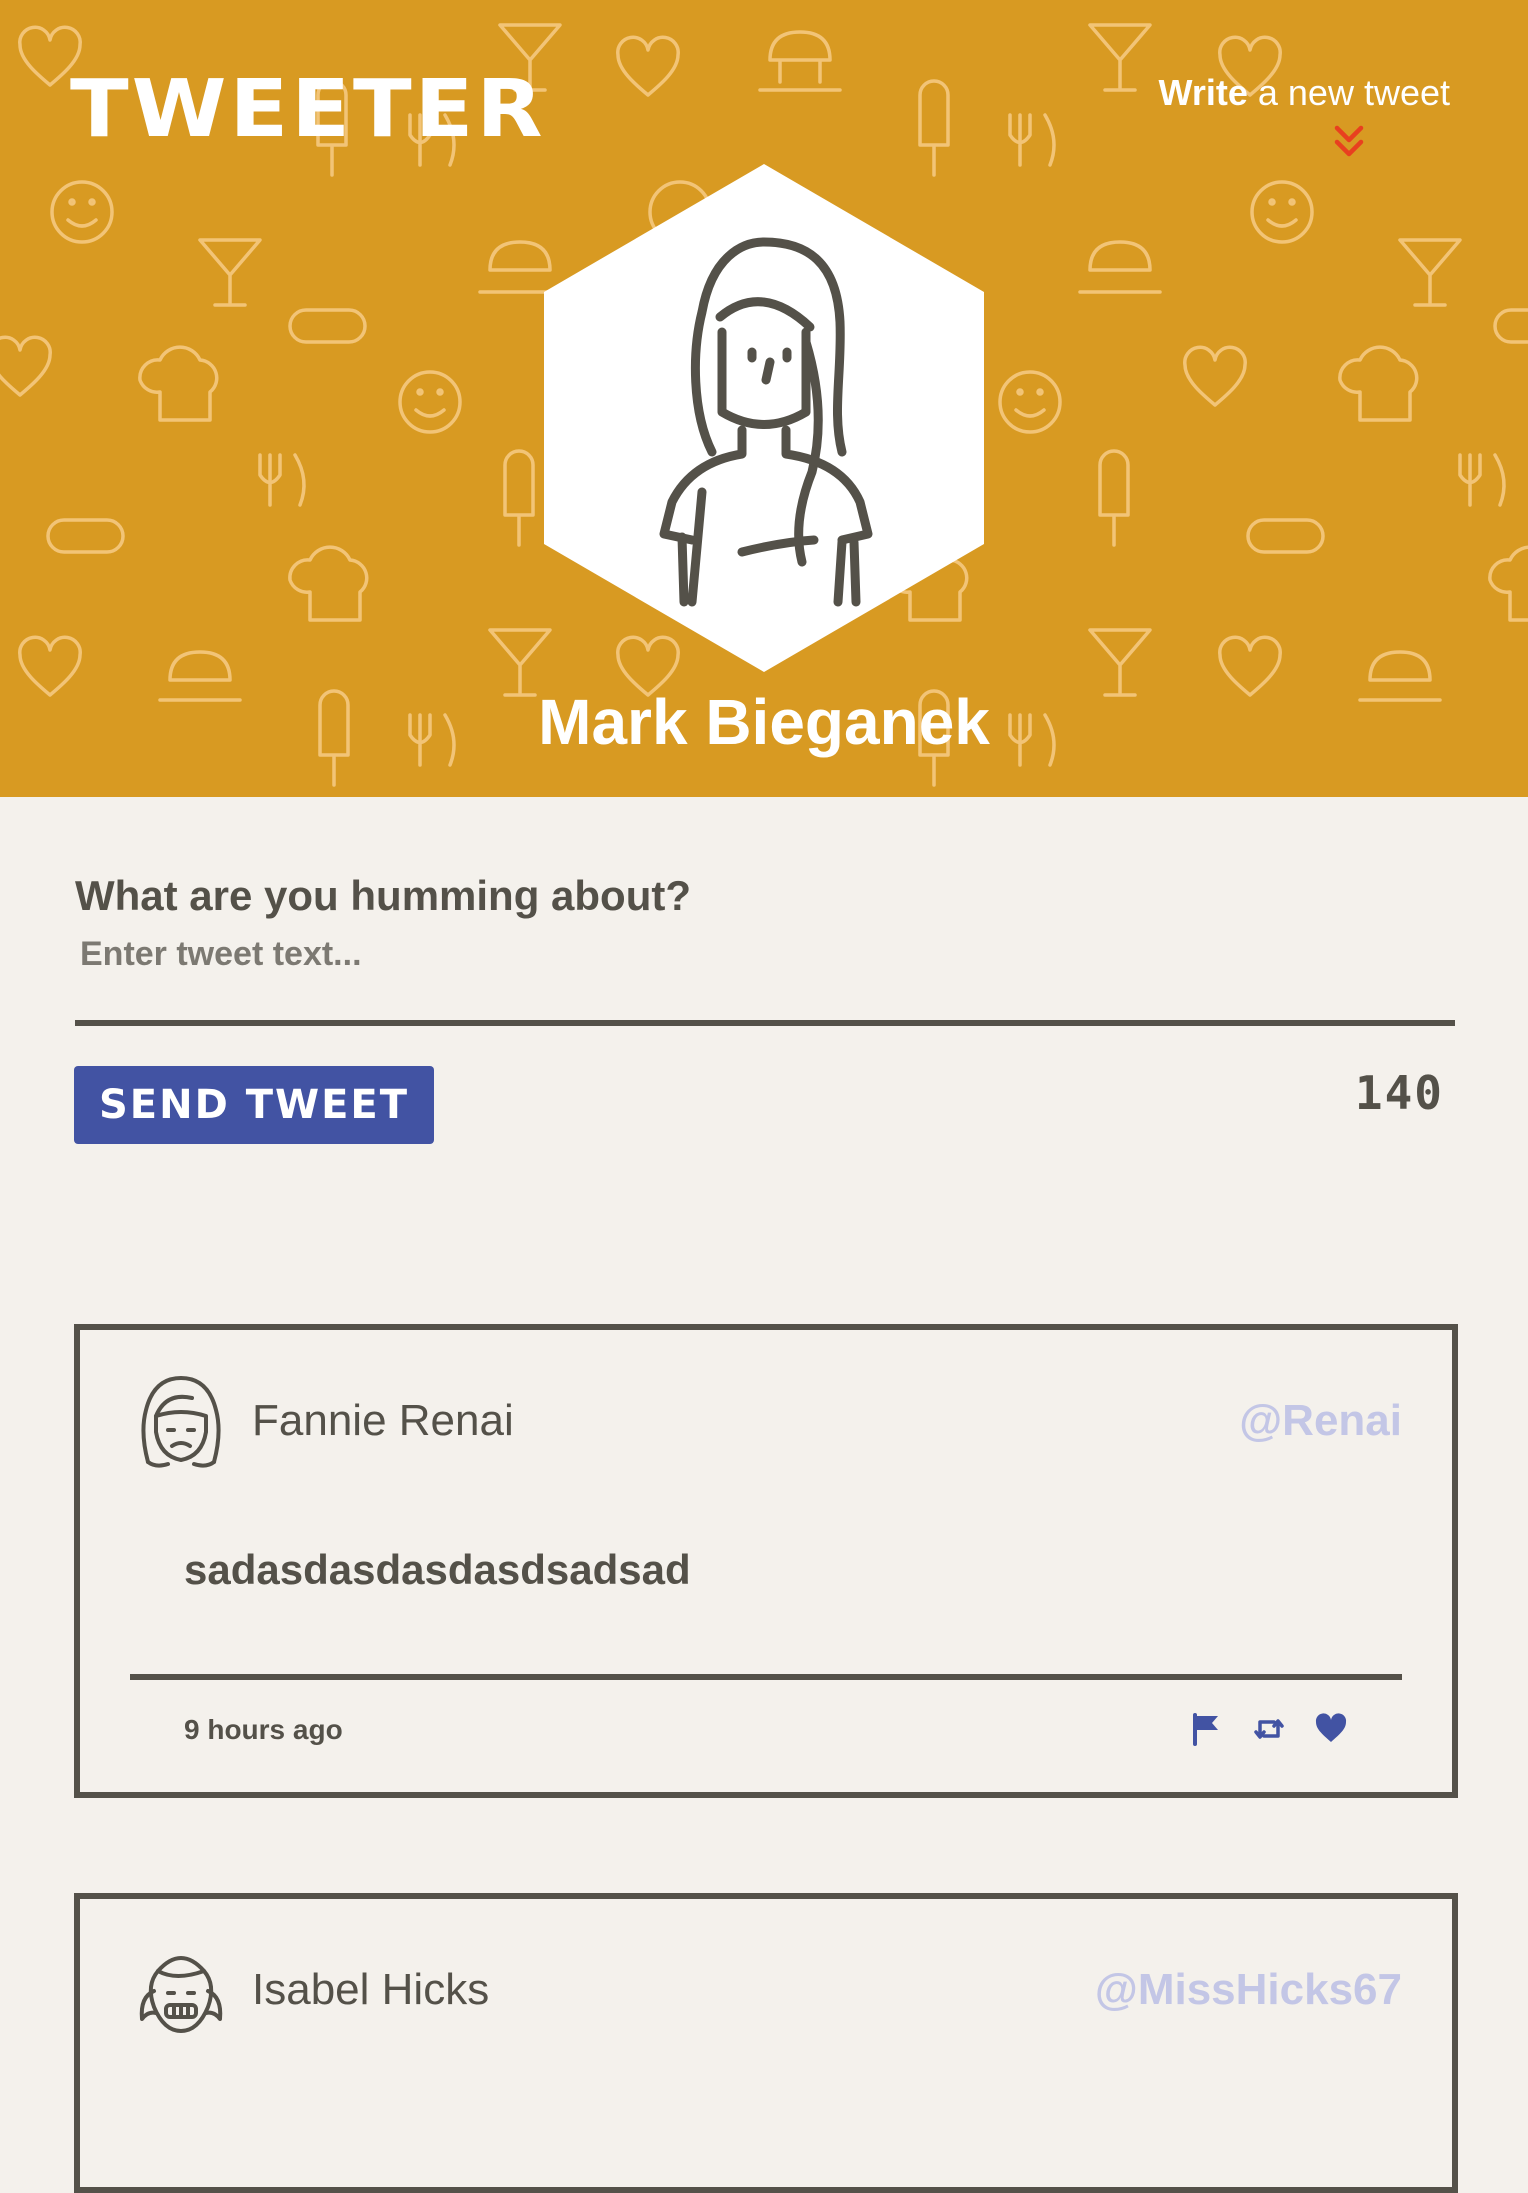 Image resolution: width=1528 pixels, height=2193 pixels. I want to click on toggle-label-light: a new tweet, so click(1348, 92).